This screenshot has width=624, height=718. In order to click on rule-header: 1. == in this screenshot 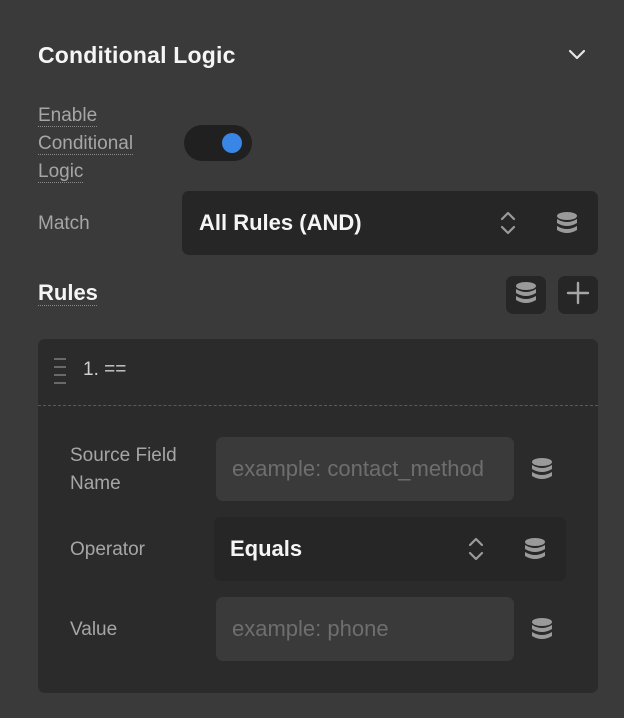, I will do `click(318, 372)`.